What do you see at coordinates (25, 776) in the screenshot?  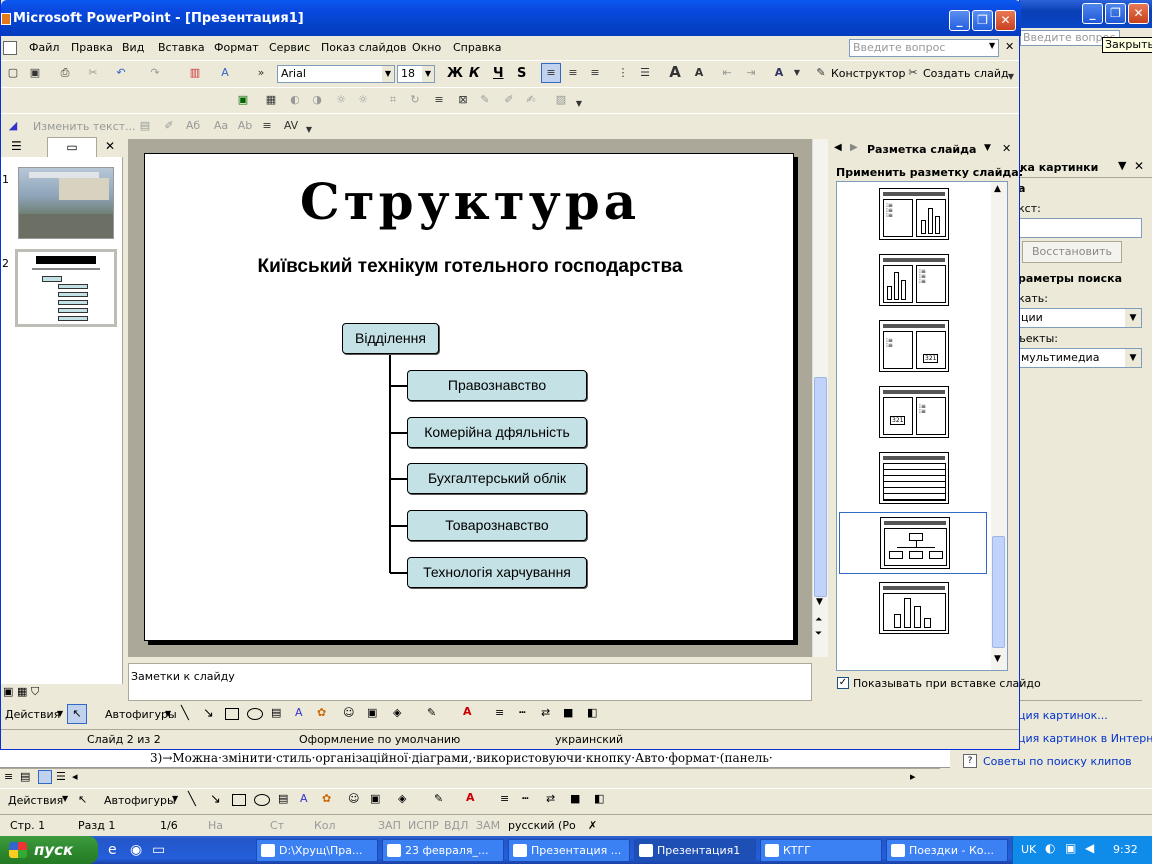 I see `web-view-icon: ▤` at bounding box center [25, 776].